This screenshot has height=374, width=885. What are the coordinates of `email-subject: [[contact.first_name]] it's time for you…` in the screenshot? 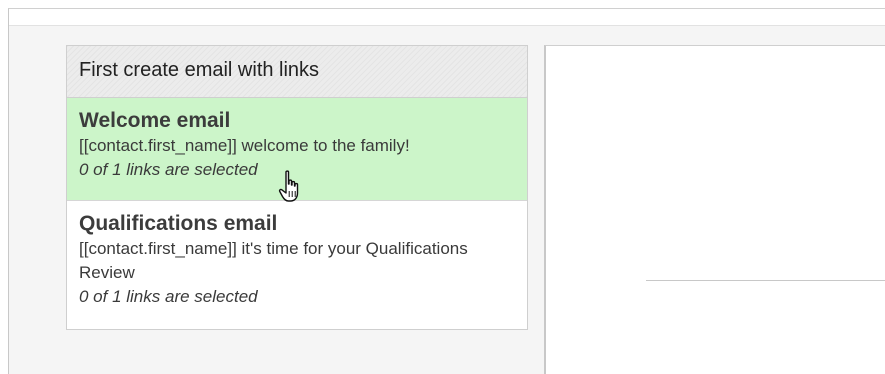 It's located at (273, 260).